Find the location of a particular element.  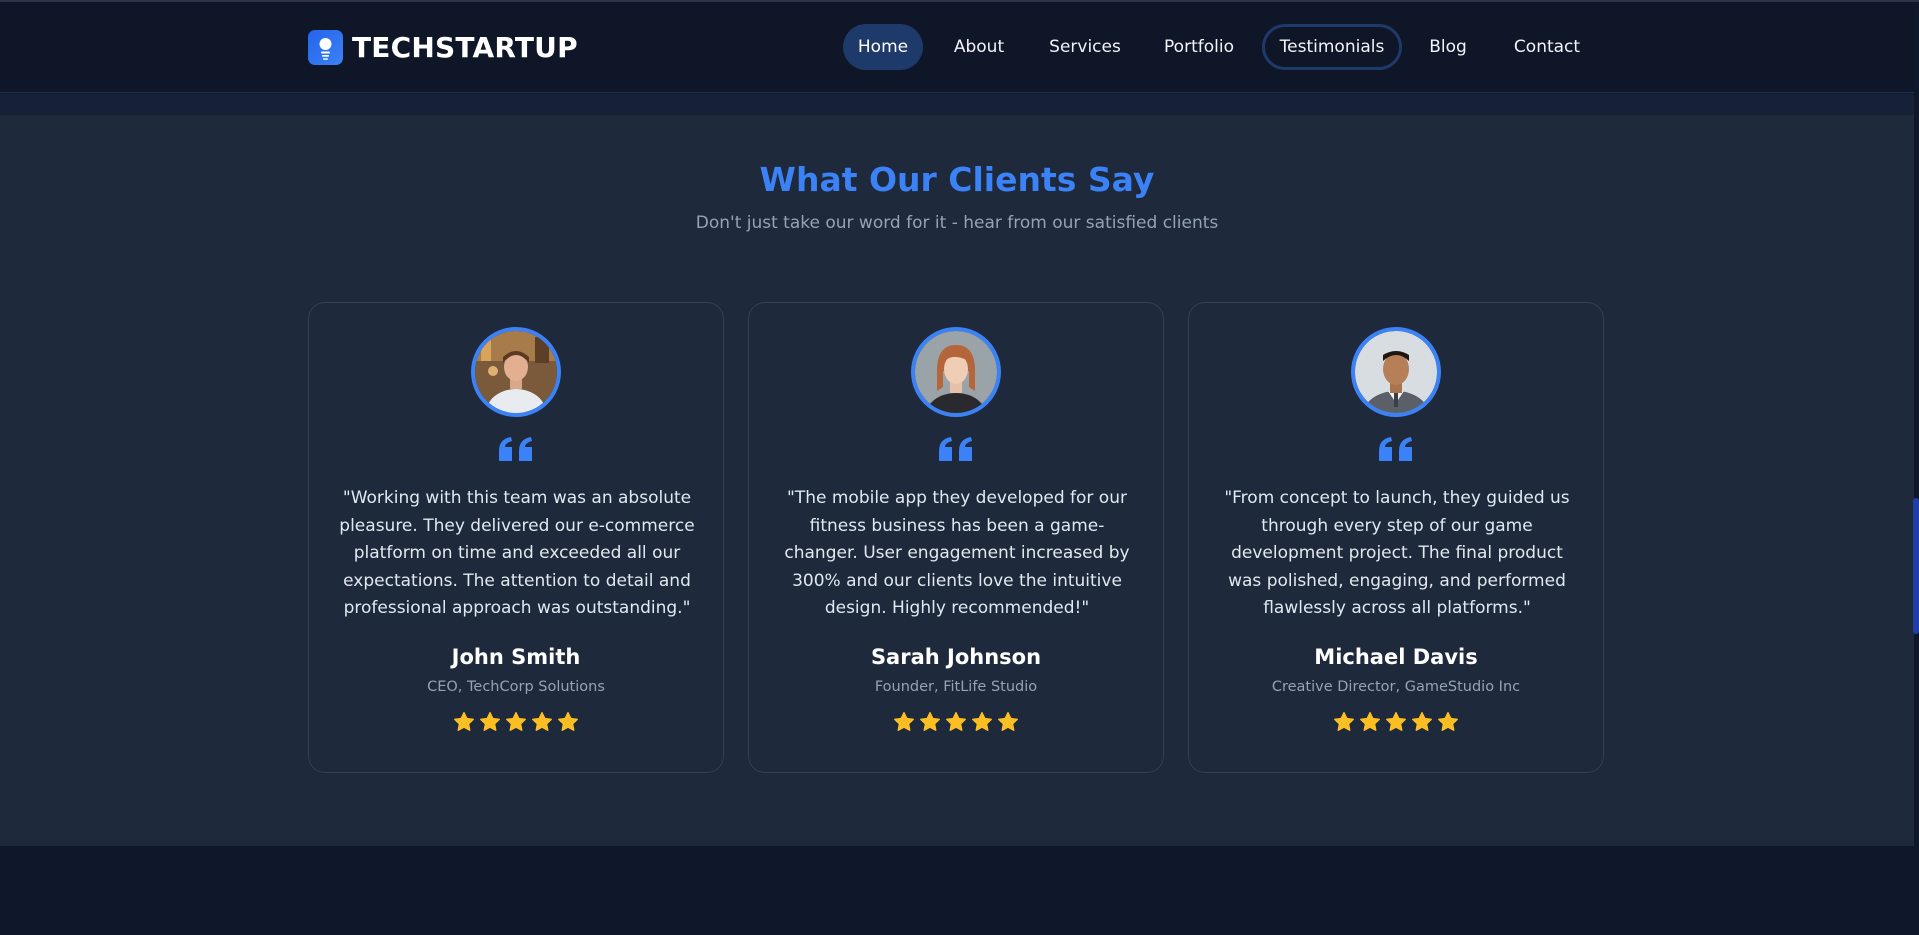

scrollbar-thumb is located at coordinates (1916, 566).